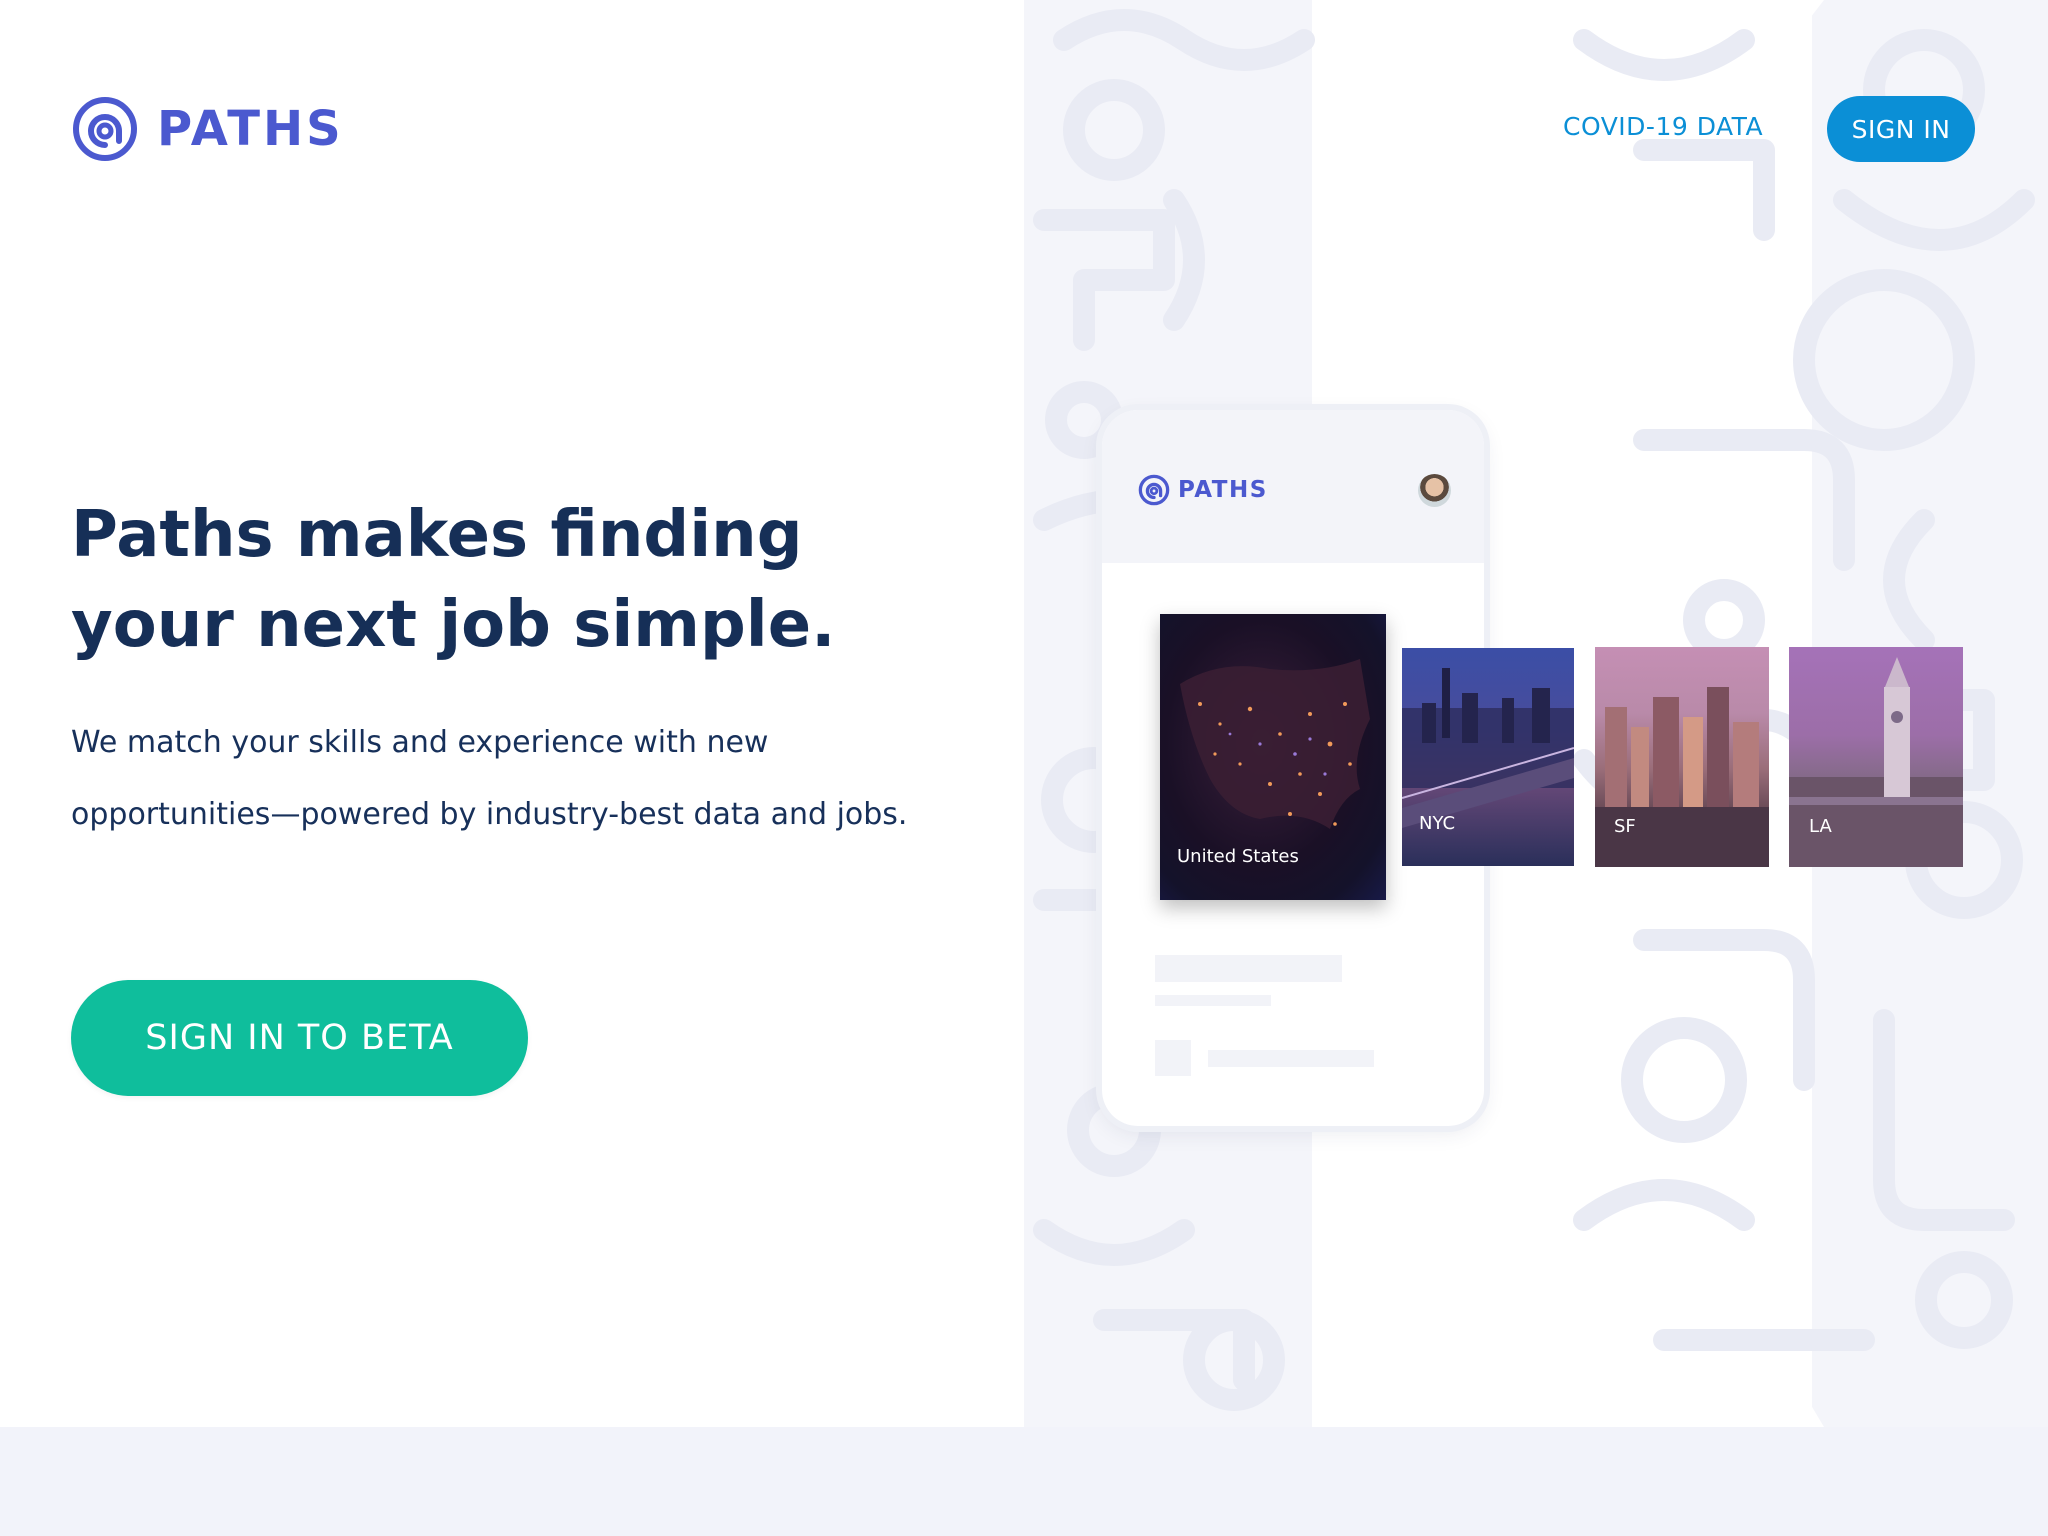 The image size is (2048, 1536). Describe the element at coordinates (1223, 490) in the screenshot. I see `phone-brand-wordmark: PATHS` at that location.